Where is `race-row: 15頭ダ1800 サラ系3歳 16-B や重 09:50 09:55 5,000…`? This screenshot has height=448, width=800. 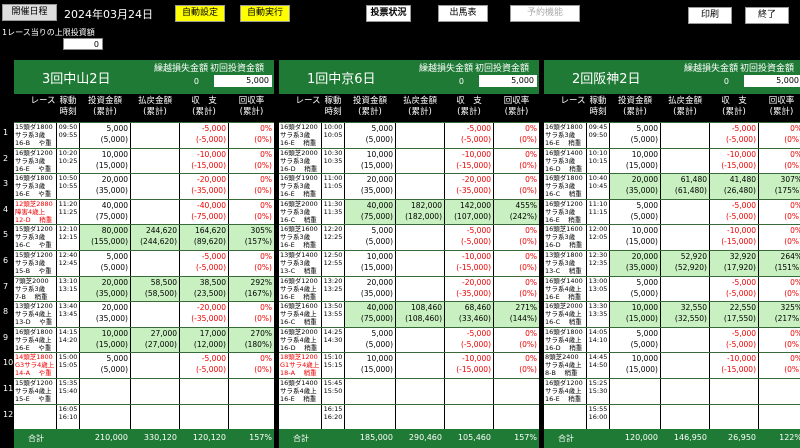
race-row: 15頭ダ1800 サラ系3歳 16-B や重 09:50 09:55 5,000… is located at coordinates (144, 135).